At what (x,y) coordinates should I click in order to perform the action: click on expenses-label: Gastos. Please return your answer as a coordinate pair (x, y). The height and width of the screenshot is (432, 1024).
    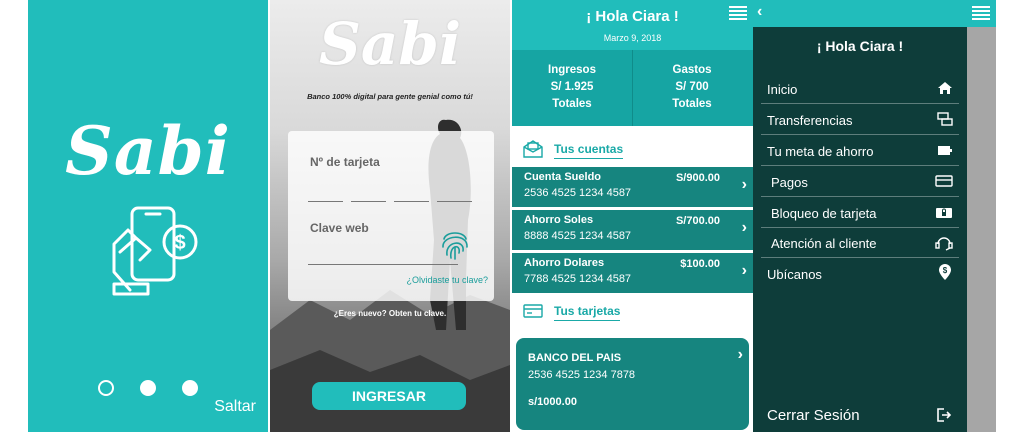
    Looking at the image, I should click on (692, 70).